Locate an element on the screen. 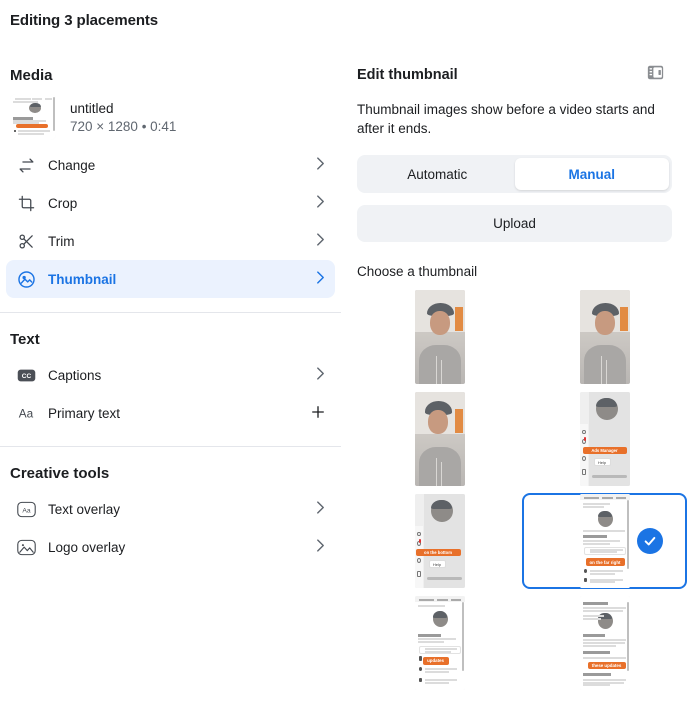  sidebar-item-crop: Crop is located at coordinates (170, 203).